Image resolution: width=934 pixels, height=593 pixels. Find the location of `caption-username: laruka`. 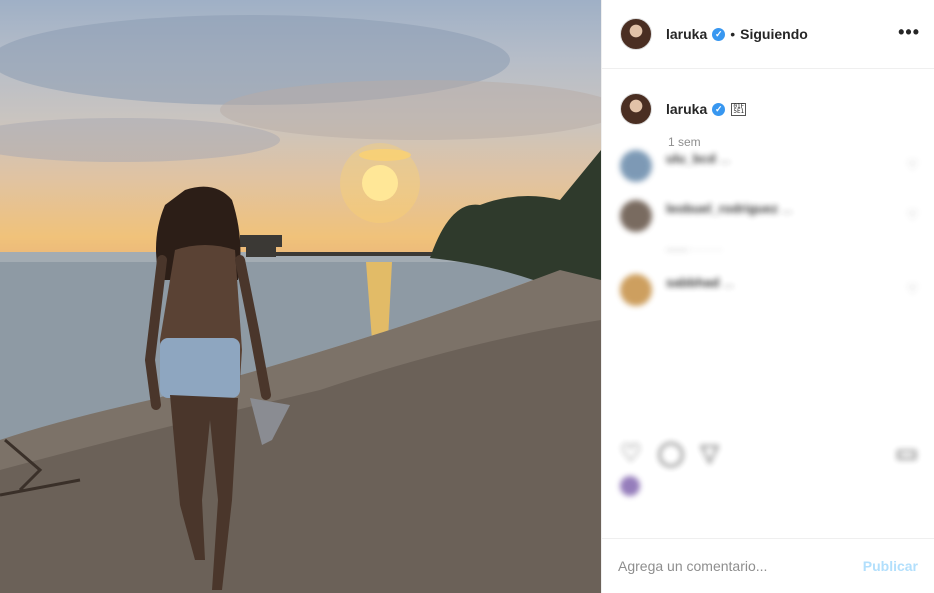

caption-username: laruka is located at coordinates (686, 109).